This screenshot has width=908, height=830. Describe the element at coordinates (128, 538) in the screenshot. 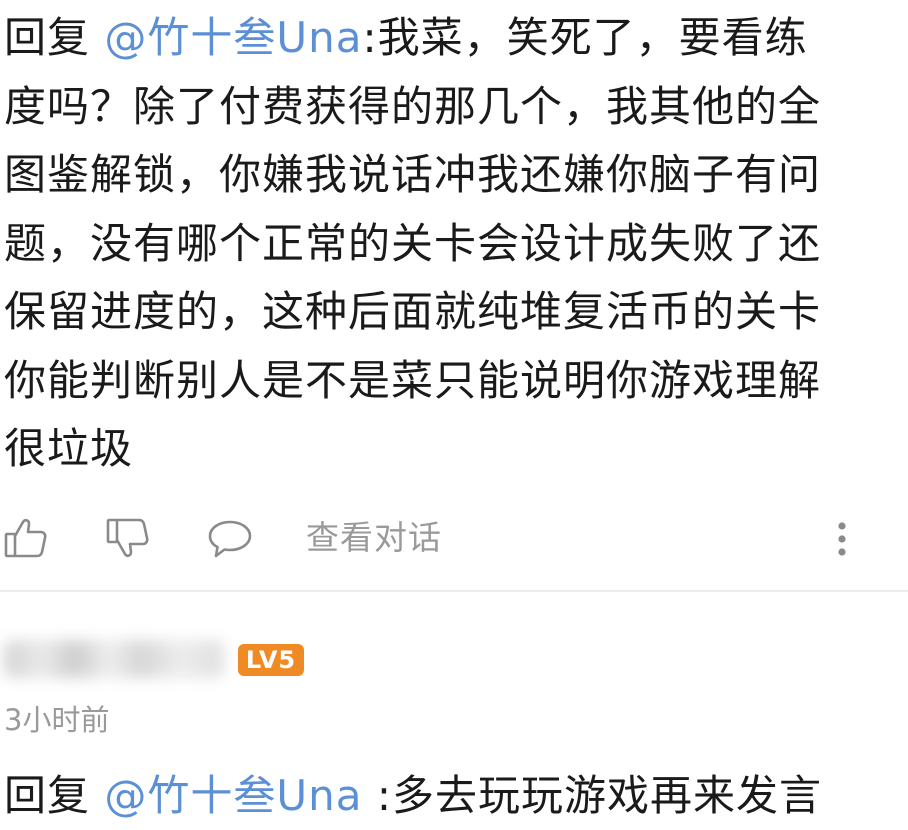

I see `thumbs-down-icon` at that location.